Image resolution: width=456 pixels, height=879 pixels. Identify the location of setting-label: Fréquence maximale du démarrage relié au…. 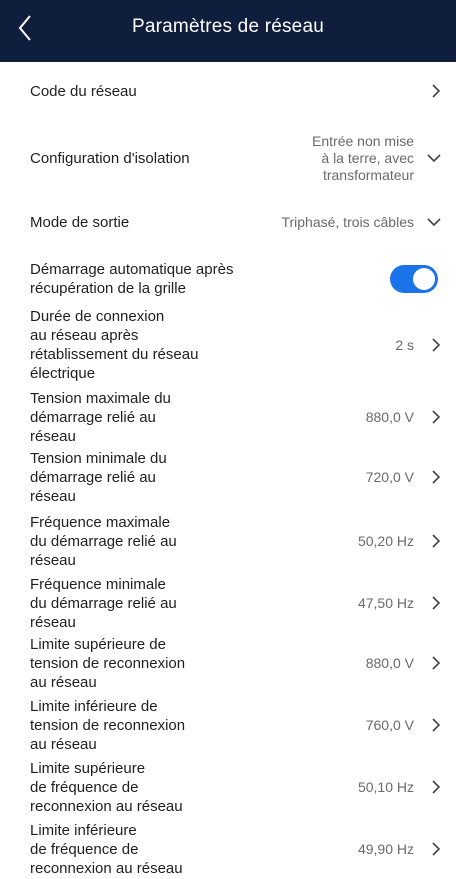
(103, 541).